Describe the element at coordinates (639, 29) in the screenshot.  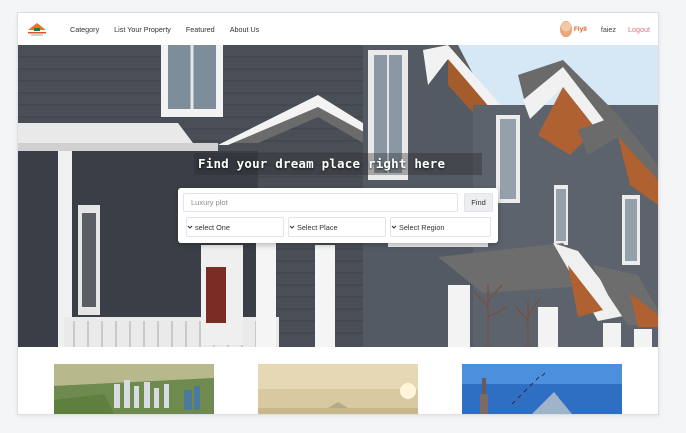
I see `logout-link: Logout` at that location.